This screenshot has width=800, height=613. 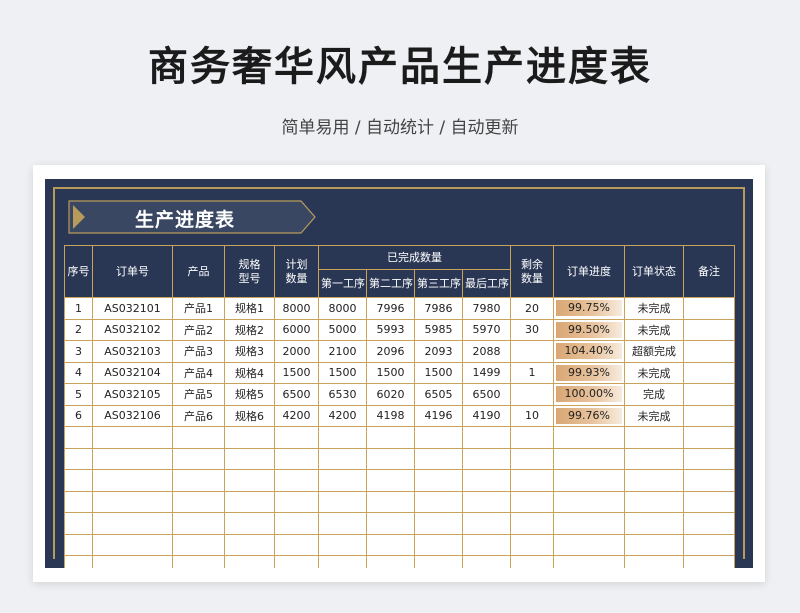 I want to click on cell-step3: 6505, so click(x=438, y=394).